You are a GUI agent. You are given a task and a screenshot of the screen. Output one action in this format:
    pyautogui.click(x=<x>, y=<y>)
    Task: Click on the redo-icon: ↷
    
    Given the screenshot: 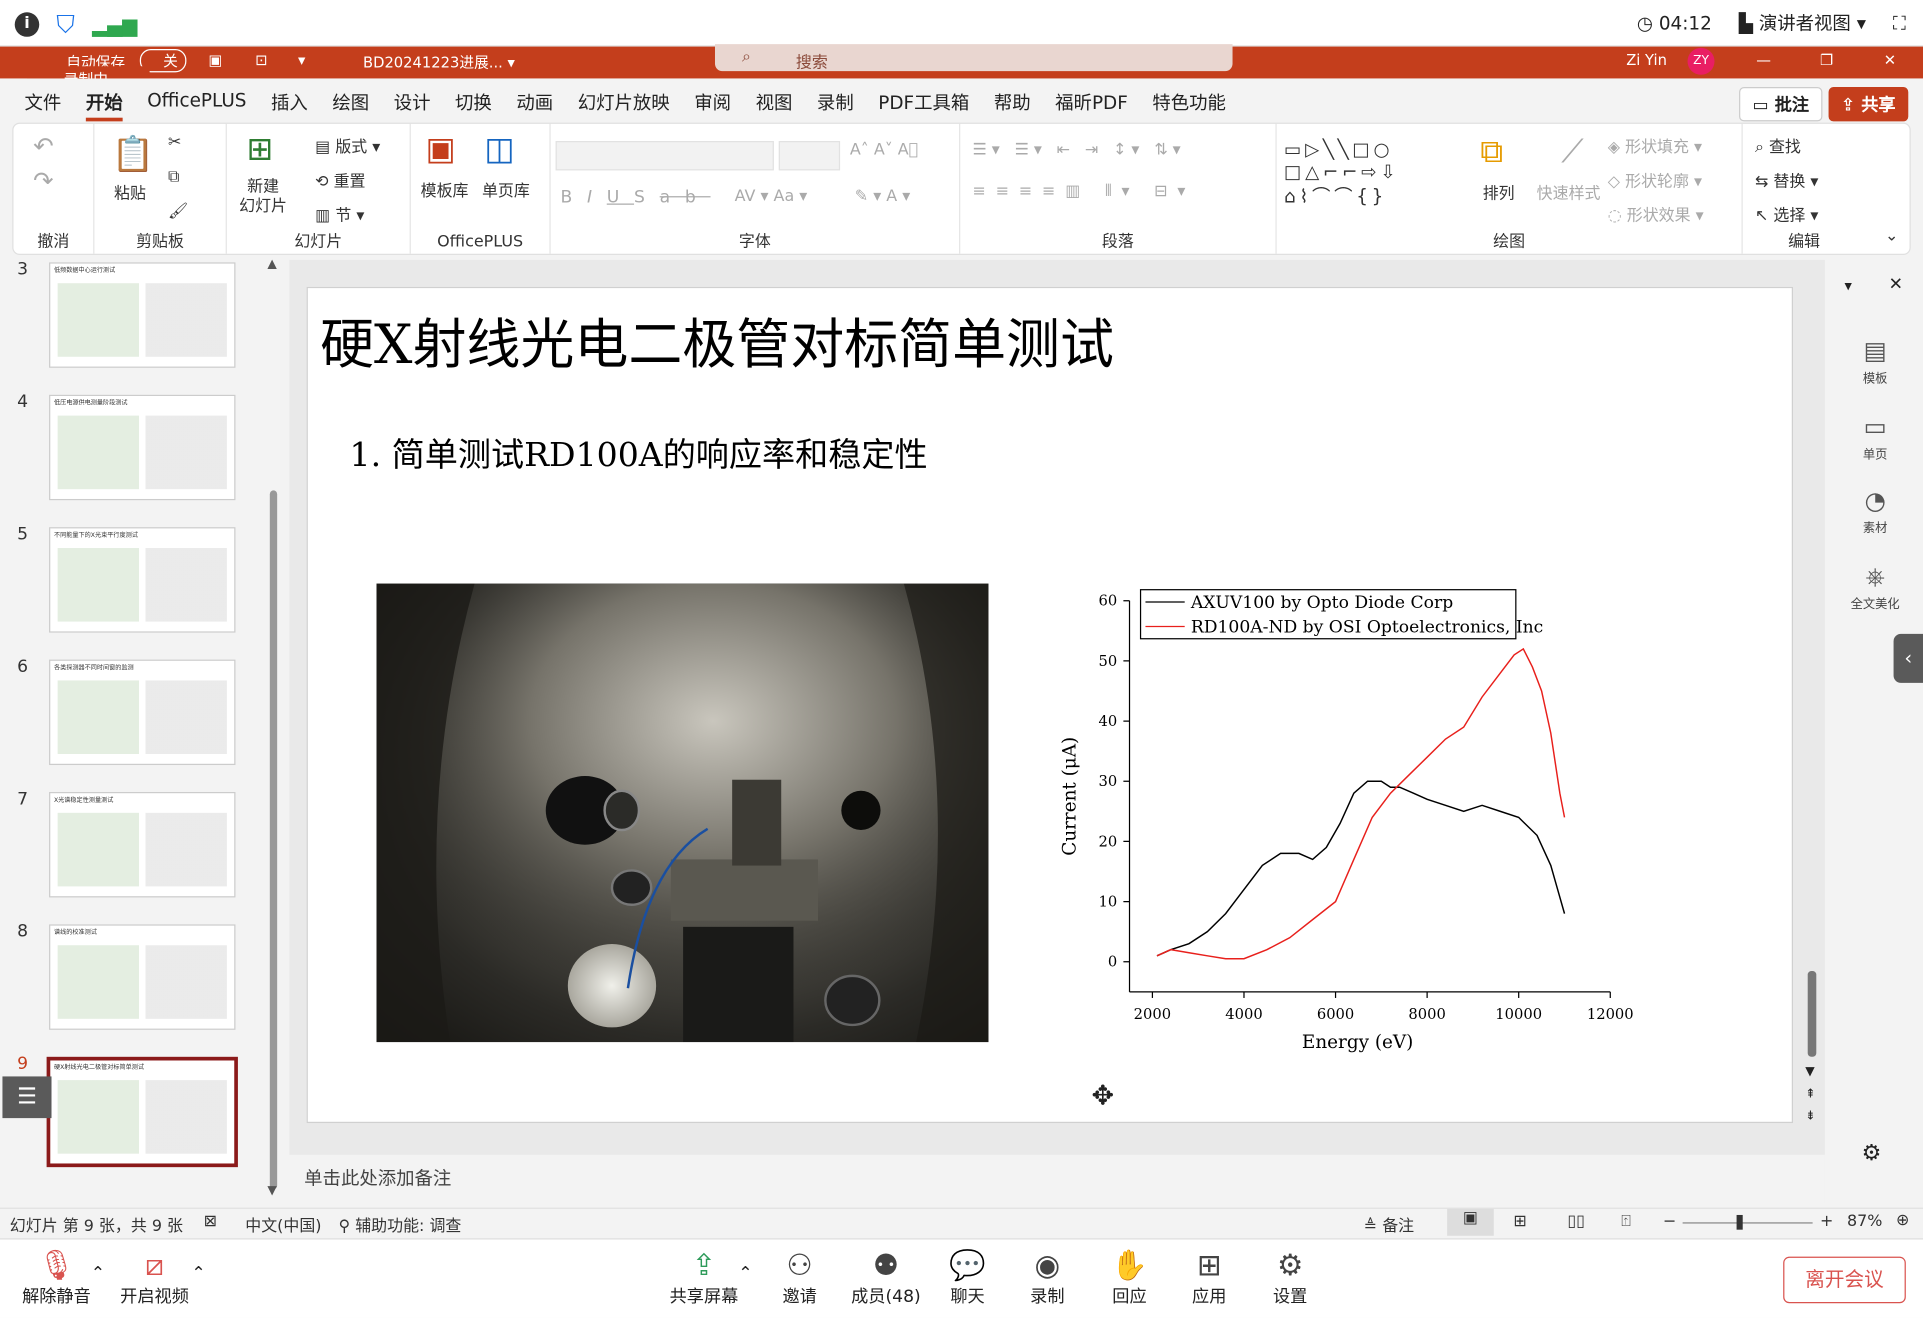 What is the action you would take?
    pyautogui.click(x=43, y=180)
    